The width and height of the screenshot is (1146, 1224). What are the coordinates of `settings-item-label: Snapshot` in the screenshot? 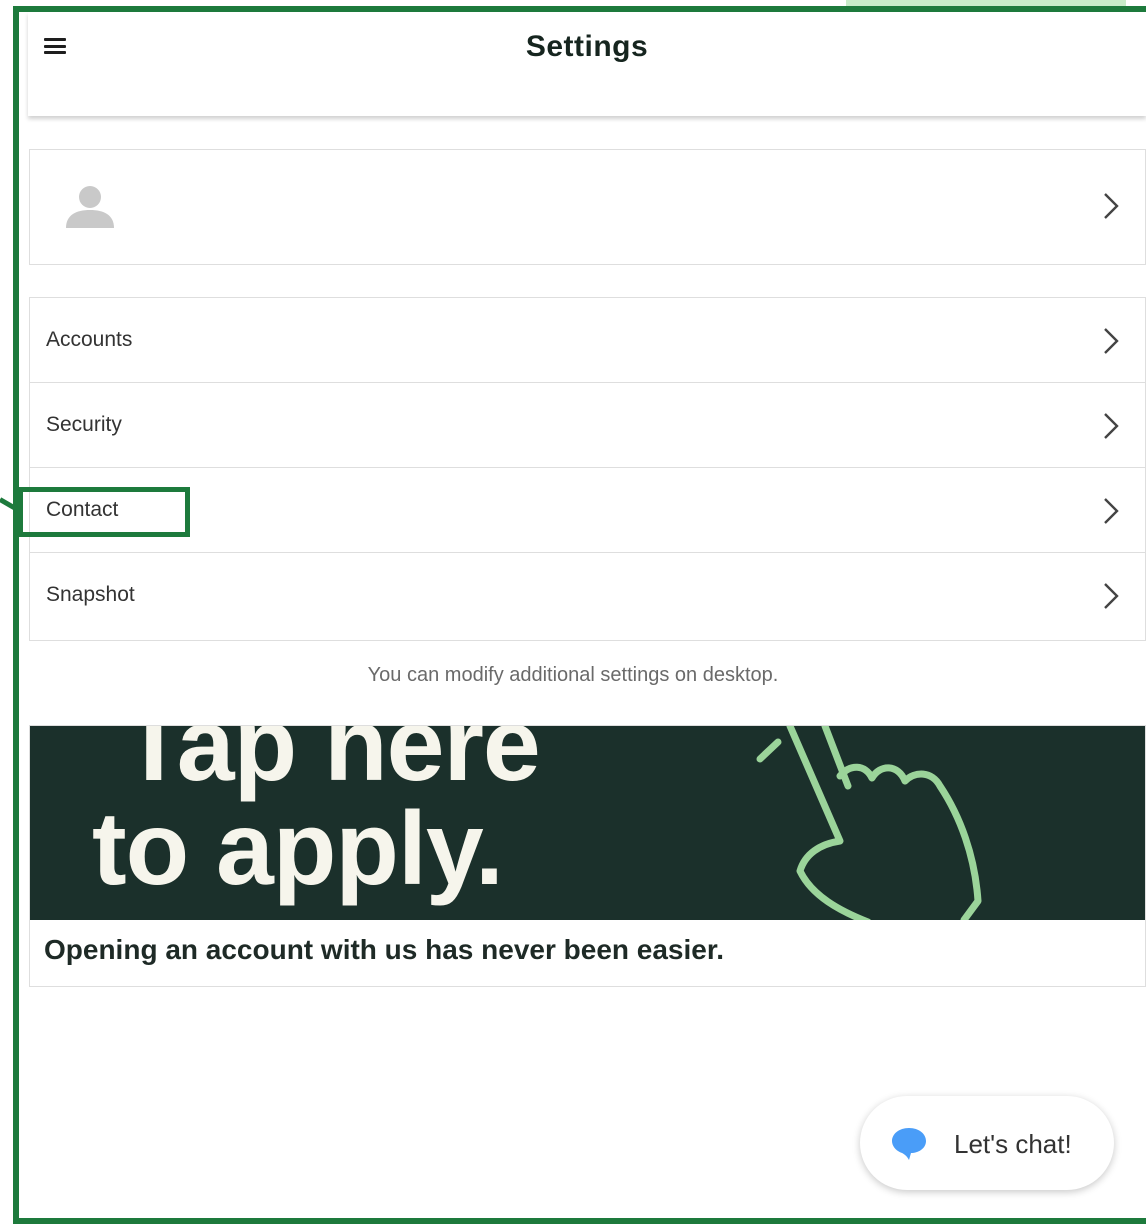 It's located at (90, 594).